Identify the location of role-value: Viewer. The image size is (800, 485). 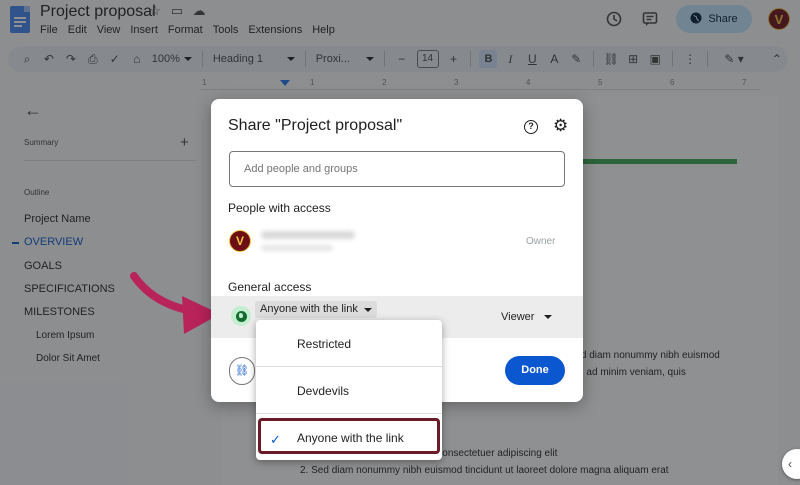
(518, 317).